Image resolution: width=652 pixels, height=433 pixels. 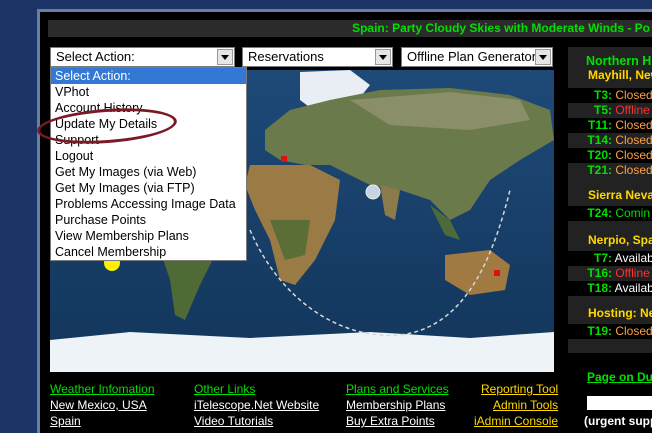 I want to click on site-hosting: Hosting: Nev, so click(x=620, y=313).